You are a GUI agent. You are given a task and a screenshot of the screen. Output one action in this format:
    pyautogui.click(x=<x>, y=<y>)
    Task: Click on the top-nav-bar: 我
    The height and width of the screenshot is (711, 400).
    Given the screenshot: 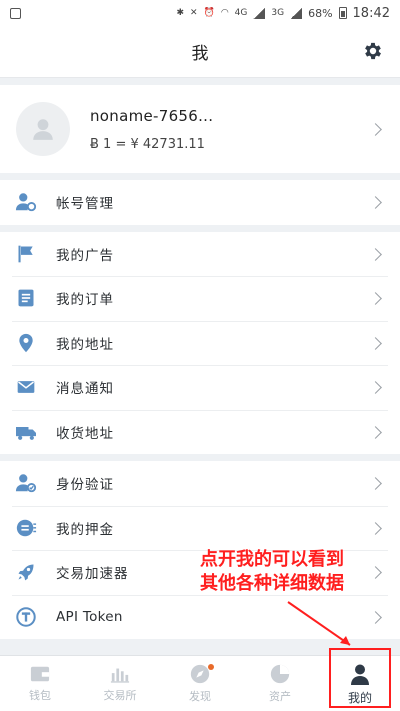 What is the action you would take?
    pyautogui.click(x=200, y=52)
    